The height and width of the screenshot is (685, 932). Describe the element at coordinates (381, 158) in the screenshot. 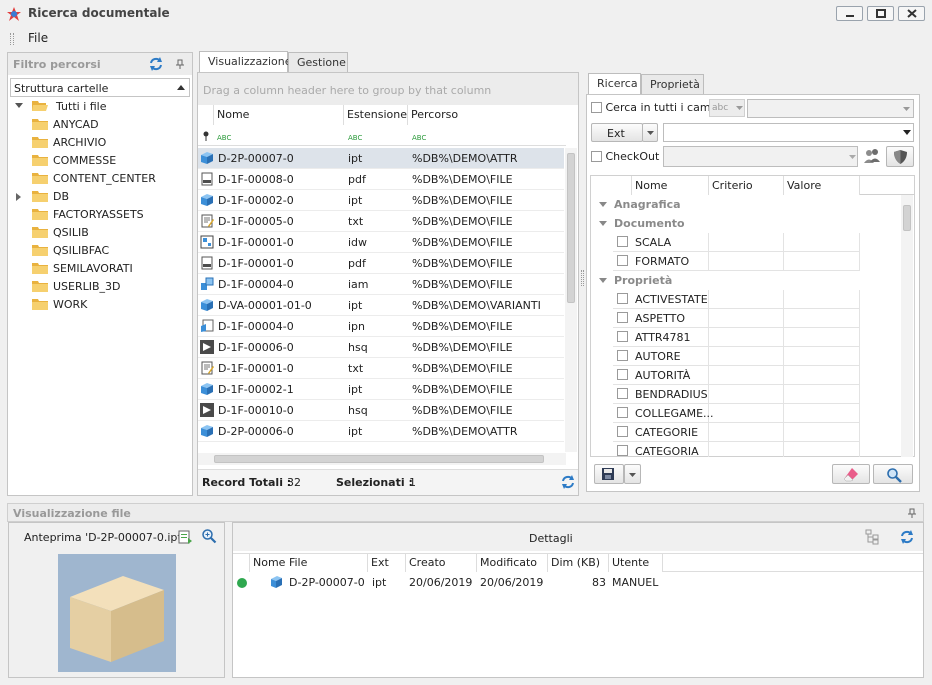

I see `table-row: D-2P-00007-0 ipt %DB%\DEMO\ATTR` at that location.